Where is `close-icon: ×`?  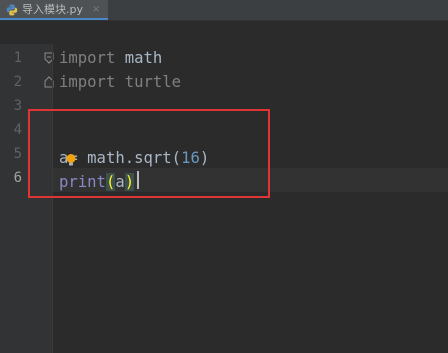 close-icon: × is located at coordinates (96, 10).